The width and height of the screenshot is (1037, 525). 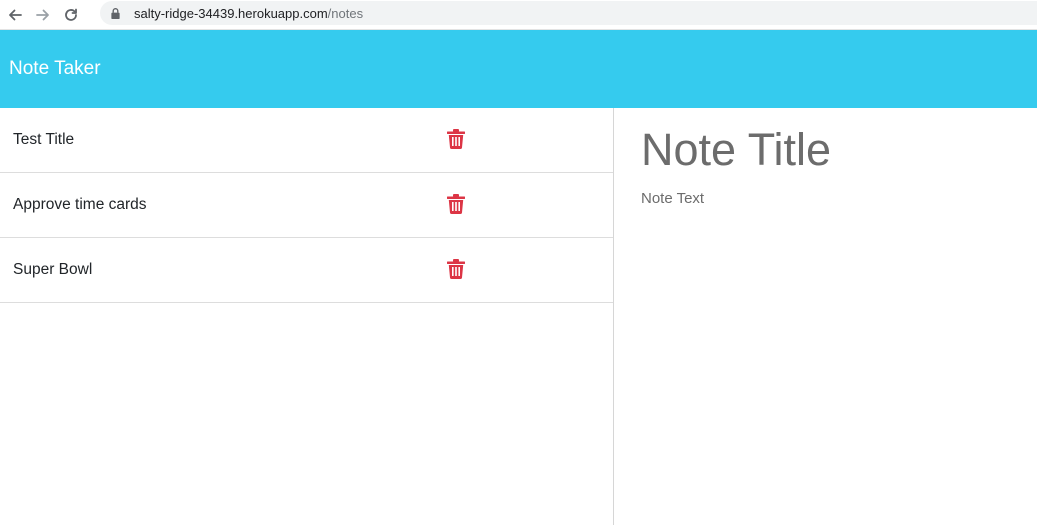 I want to click on note-list-item: Super Bowl, so click(x=306, y=270).